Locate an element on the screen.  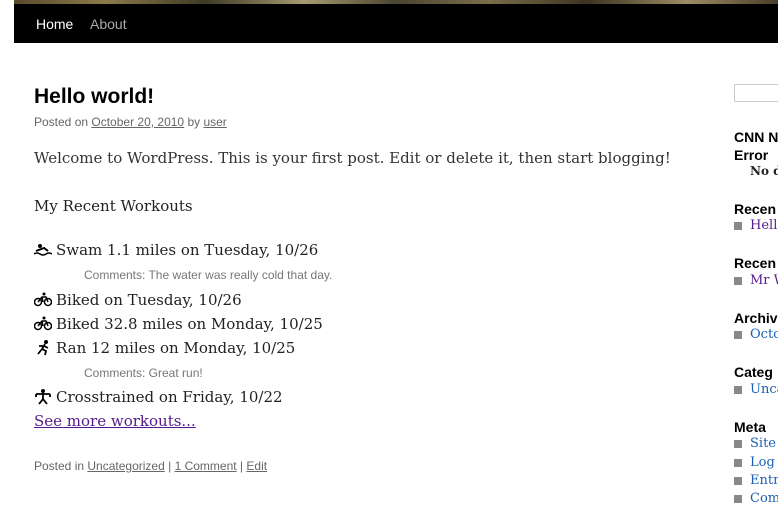
meta-item: Log o is located at coordinates (756, 462).